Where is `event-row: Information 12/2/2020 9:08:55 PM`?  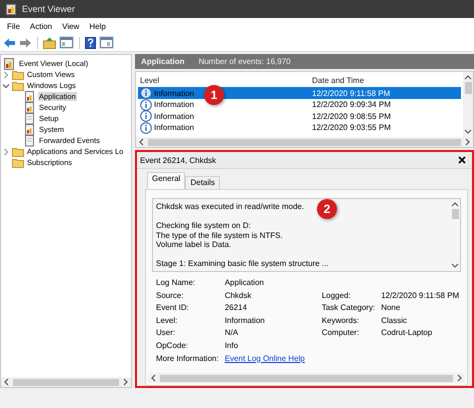 event-row: Information 12/2/2020 9:08:55 PM is located at coordinates (299, 116).